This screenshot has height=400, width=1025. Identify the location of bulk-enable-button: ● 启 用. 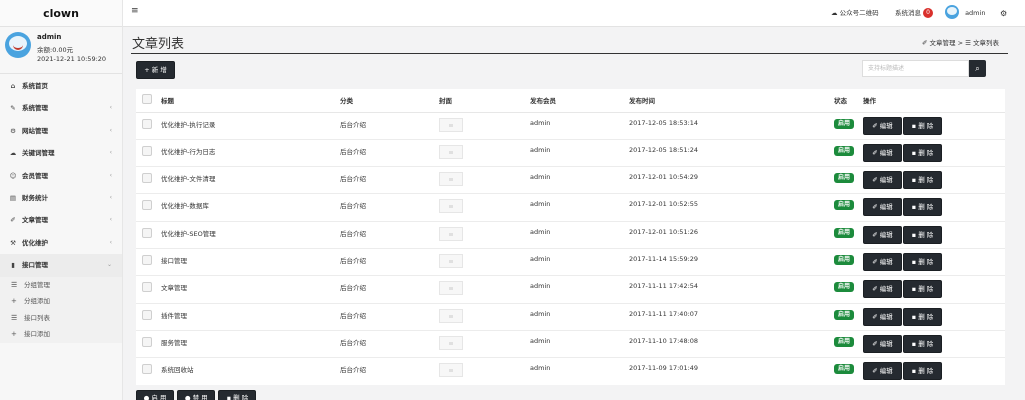
(155, 395).